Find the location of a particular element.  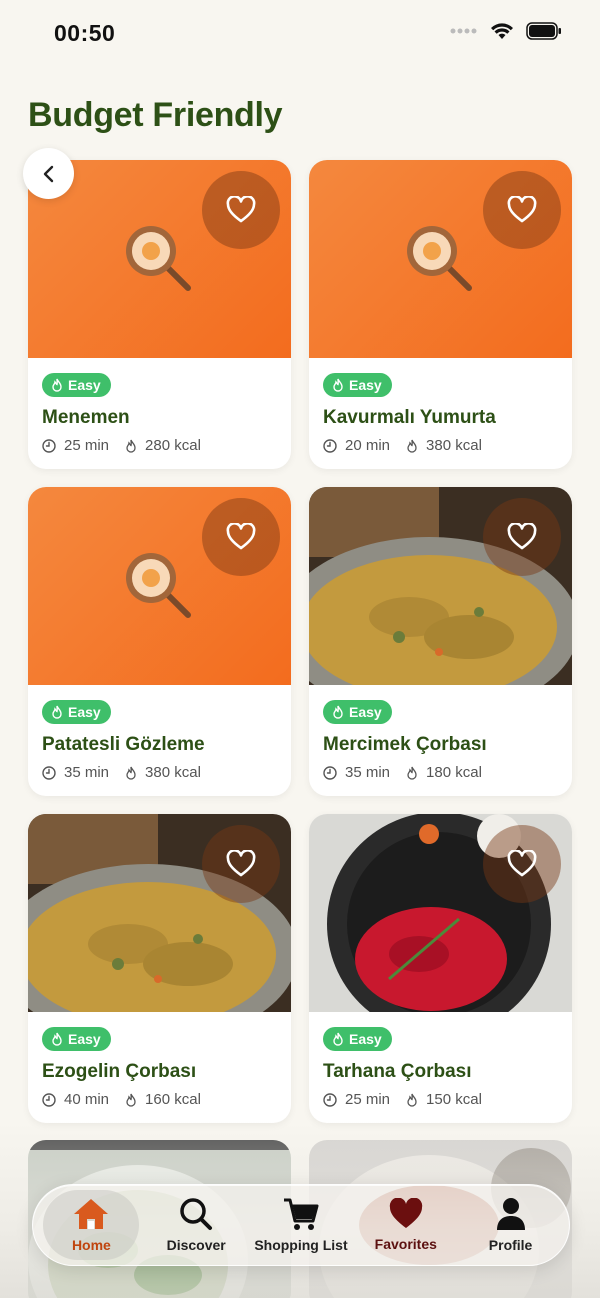

recipe-card: Easy Ezogelin Çorbası 40 min 160 kcal is located at coordinates (159, 968).